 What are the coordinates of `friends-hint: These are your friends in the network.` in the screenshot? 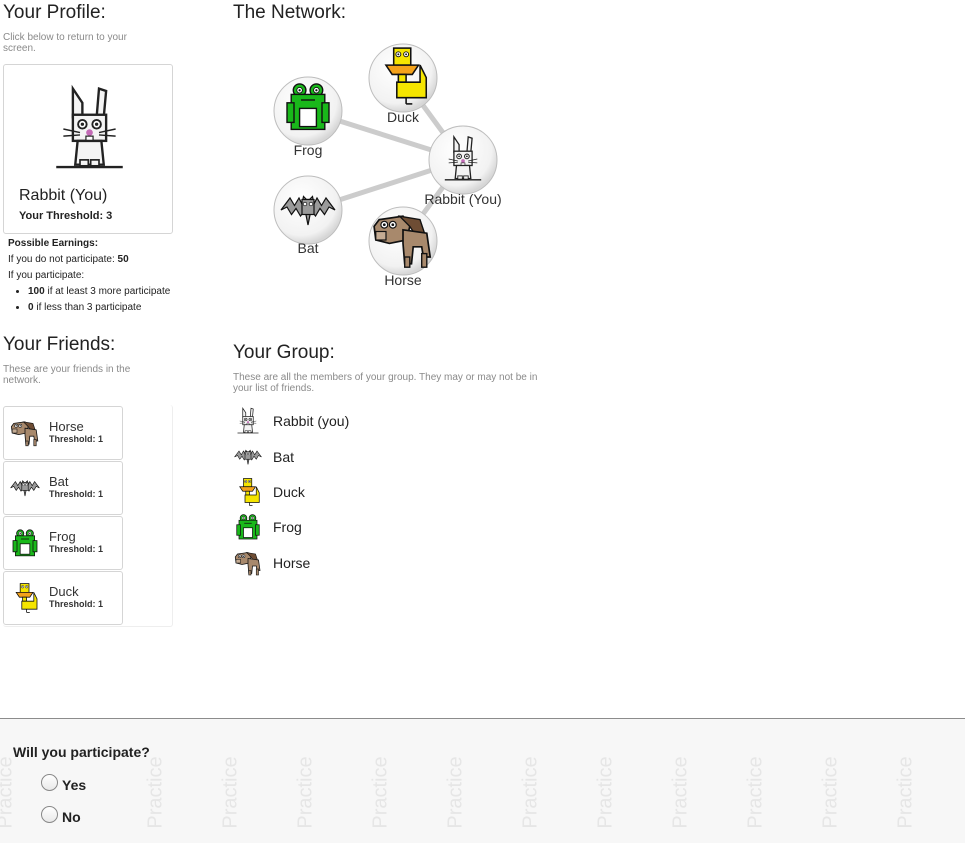 It's located at (67, 375).